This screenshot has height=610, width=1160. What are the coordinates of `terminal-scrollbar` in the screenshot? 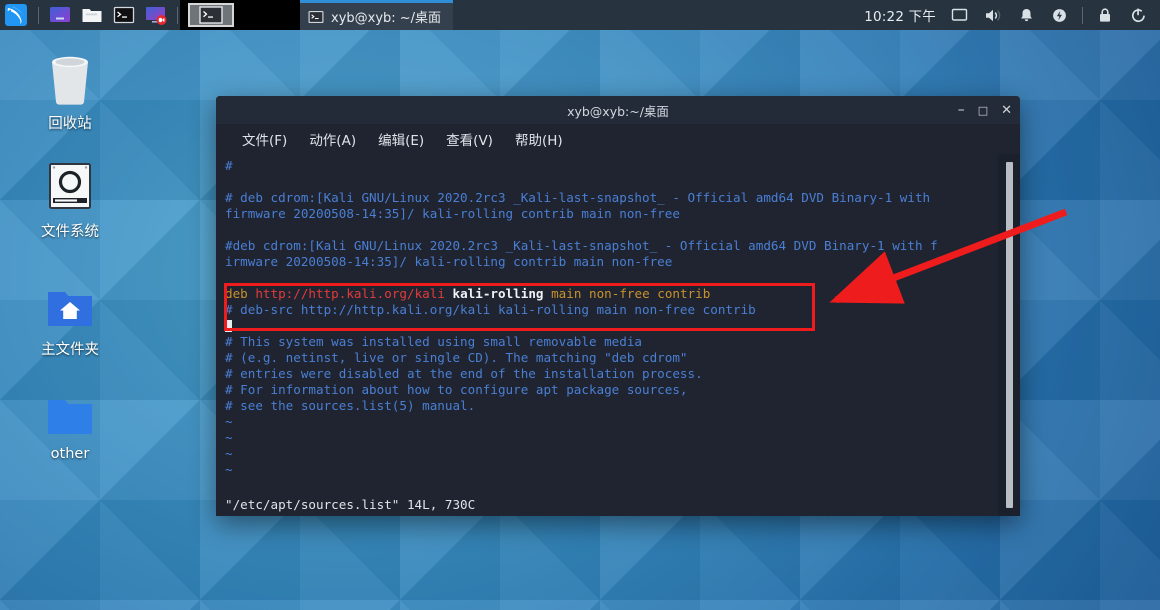 It's located at (1009, 335).